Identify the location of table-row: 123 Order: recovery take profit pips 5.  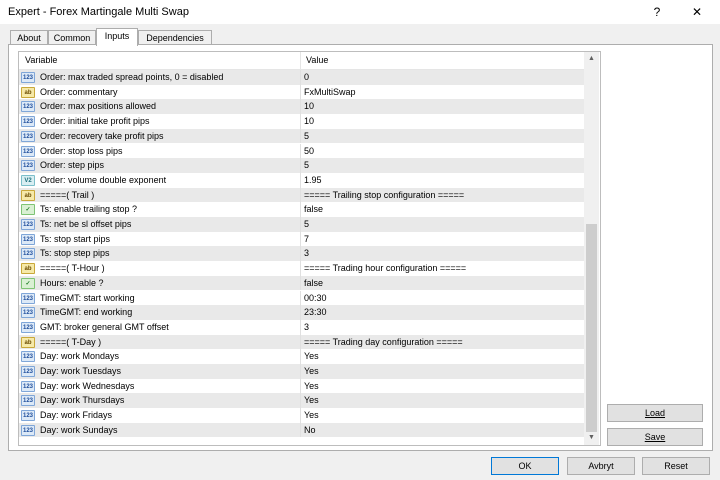
(301, 136).